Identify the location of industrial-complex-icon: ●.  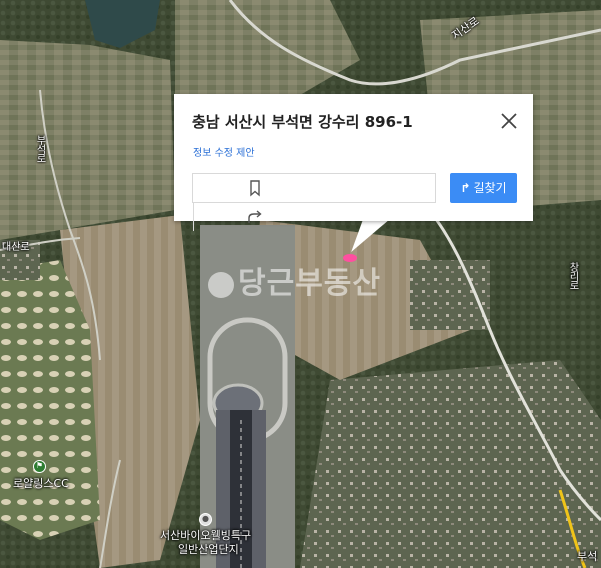
(205, 519).